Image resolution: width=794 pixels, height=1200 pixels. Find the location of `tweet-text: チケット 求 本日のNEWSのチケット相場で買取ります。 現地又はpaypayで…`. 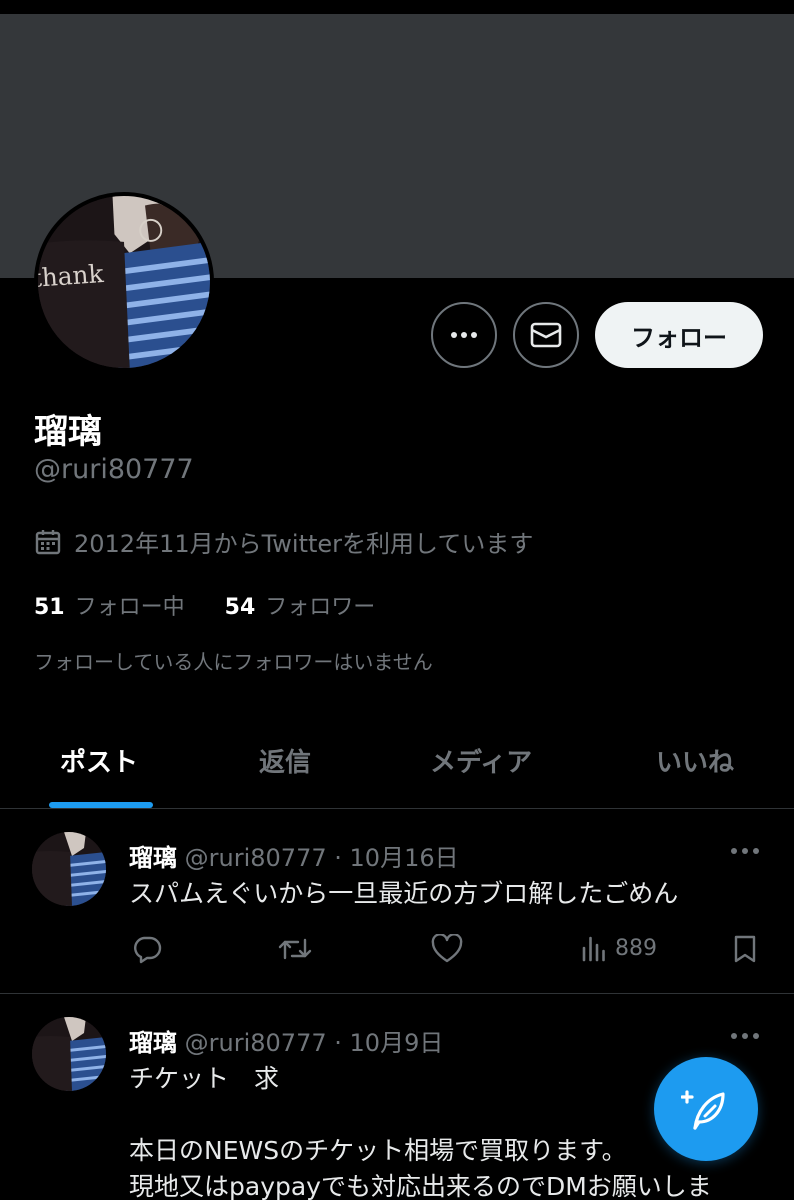

tweet-text: チケット 求 本日のNEWSのチケット相場で買取ります。 現地又はpaypayで… is located at coordinates (420, 1130).